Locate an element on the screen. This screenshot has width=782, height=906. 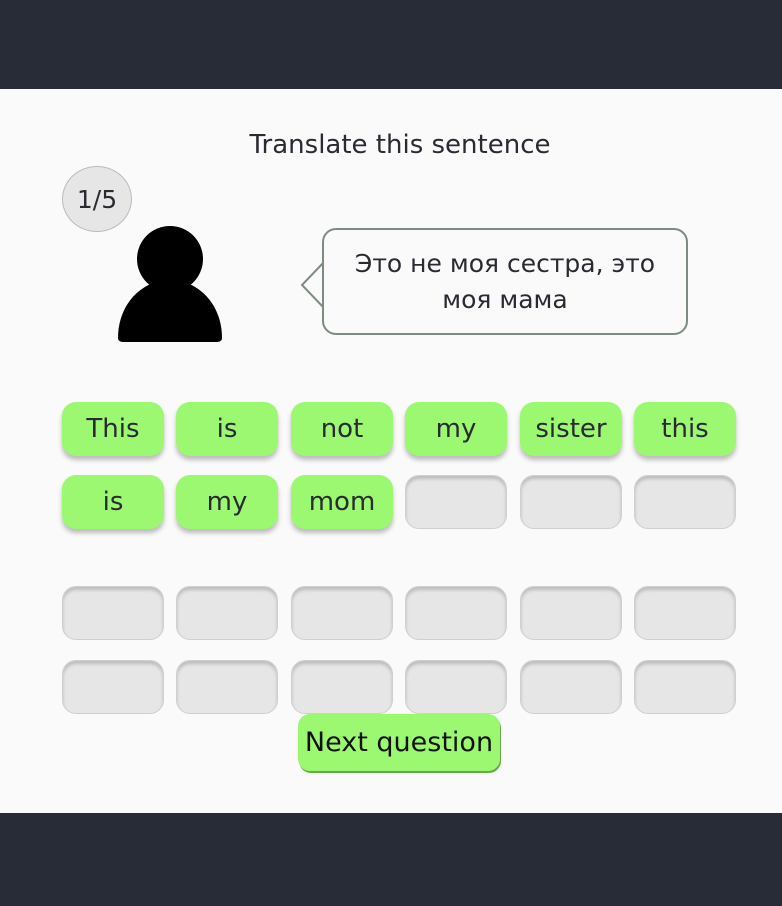
speech-bubble: Это не моя сестра, это моя мама is located at coordinates (505, 281).